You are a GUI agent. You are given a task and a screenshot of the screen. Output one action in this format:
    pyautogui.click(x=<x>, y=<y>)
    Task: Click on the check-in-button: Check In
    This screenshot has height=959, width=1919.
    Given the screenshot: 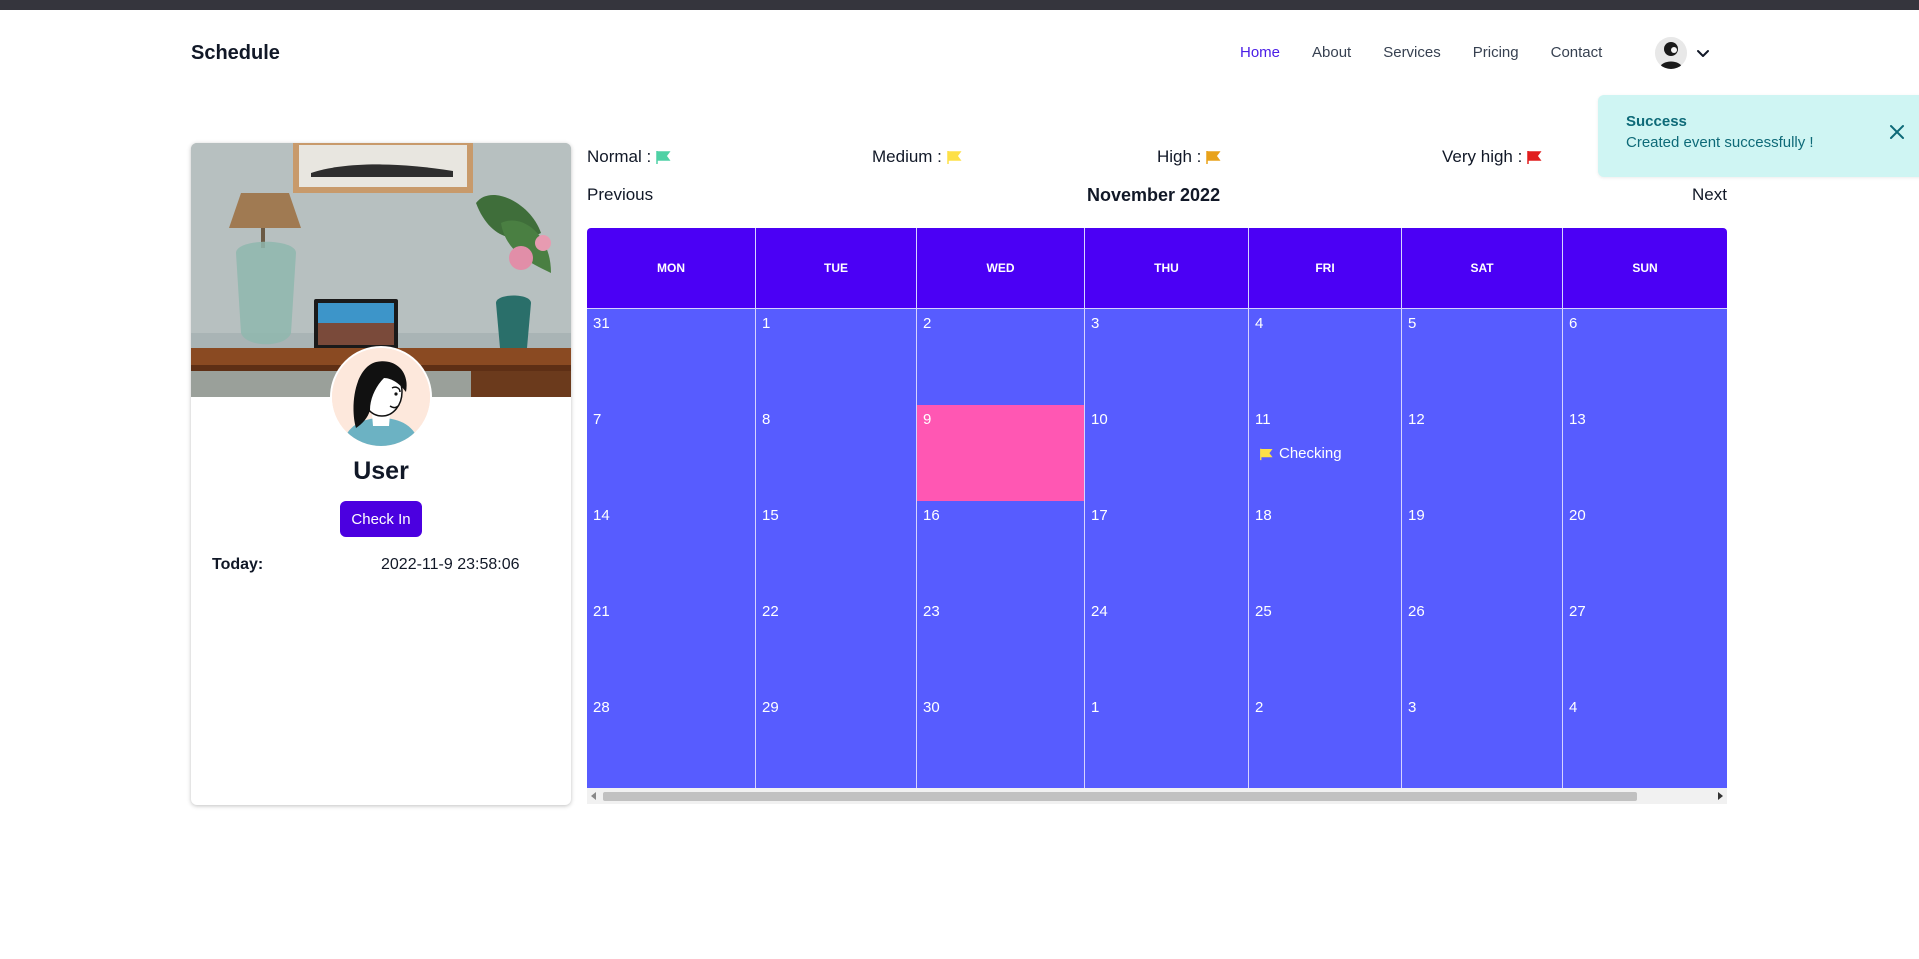 What is the action you would take?
    pyautogui.click(x=381, y=519)
    